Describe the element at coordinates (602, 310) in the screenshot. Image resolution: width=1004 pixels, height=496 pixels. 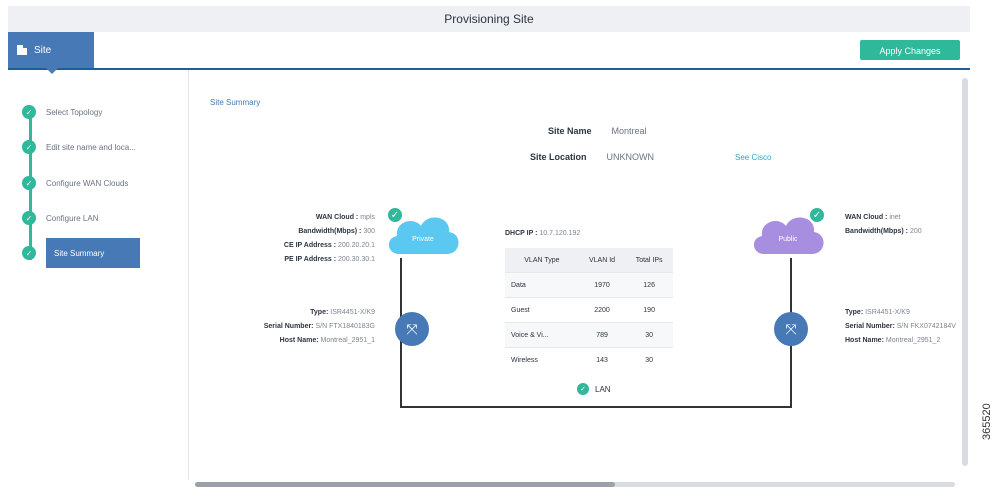
I see `table-cell: 2200` at that location.